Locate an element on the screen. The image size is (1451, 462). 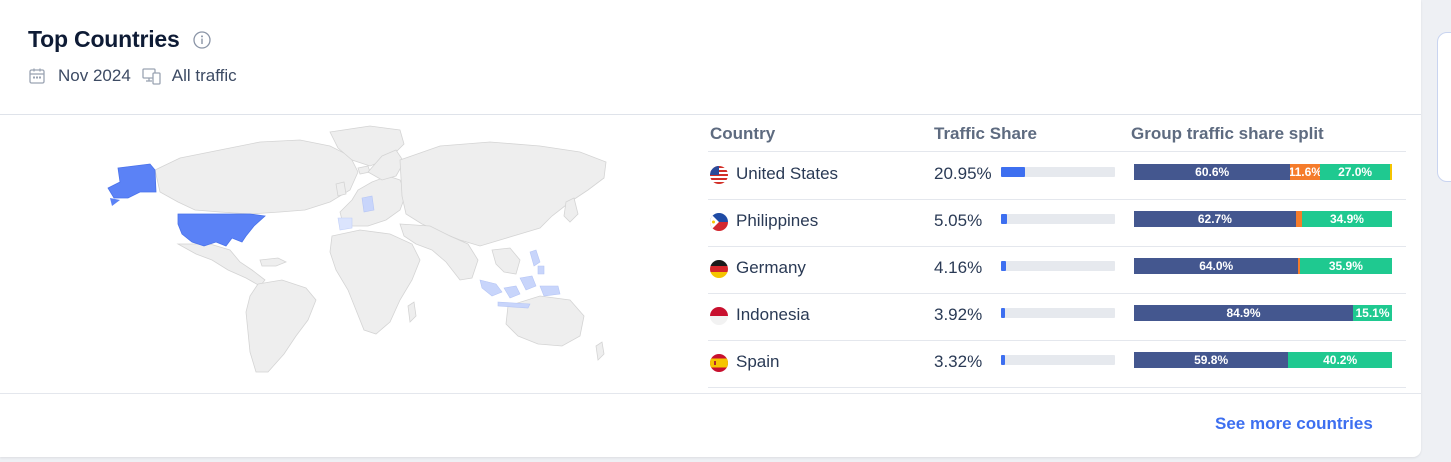
traffic-share-value: 3.32% is located at coordinates (958, 361).